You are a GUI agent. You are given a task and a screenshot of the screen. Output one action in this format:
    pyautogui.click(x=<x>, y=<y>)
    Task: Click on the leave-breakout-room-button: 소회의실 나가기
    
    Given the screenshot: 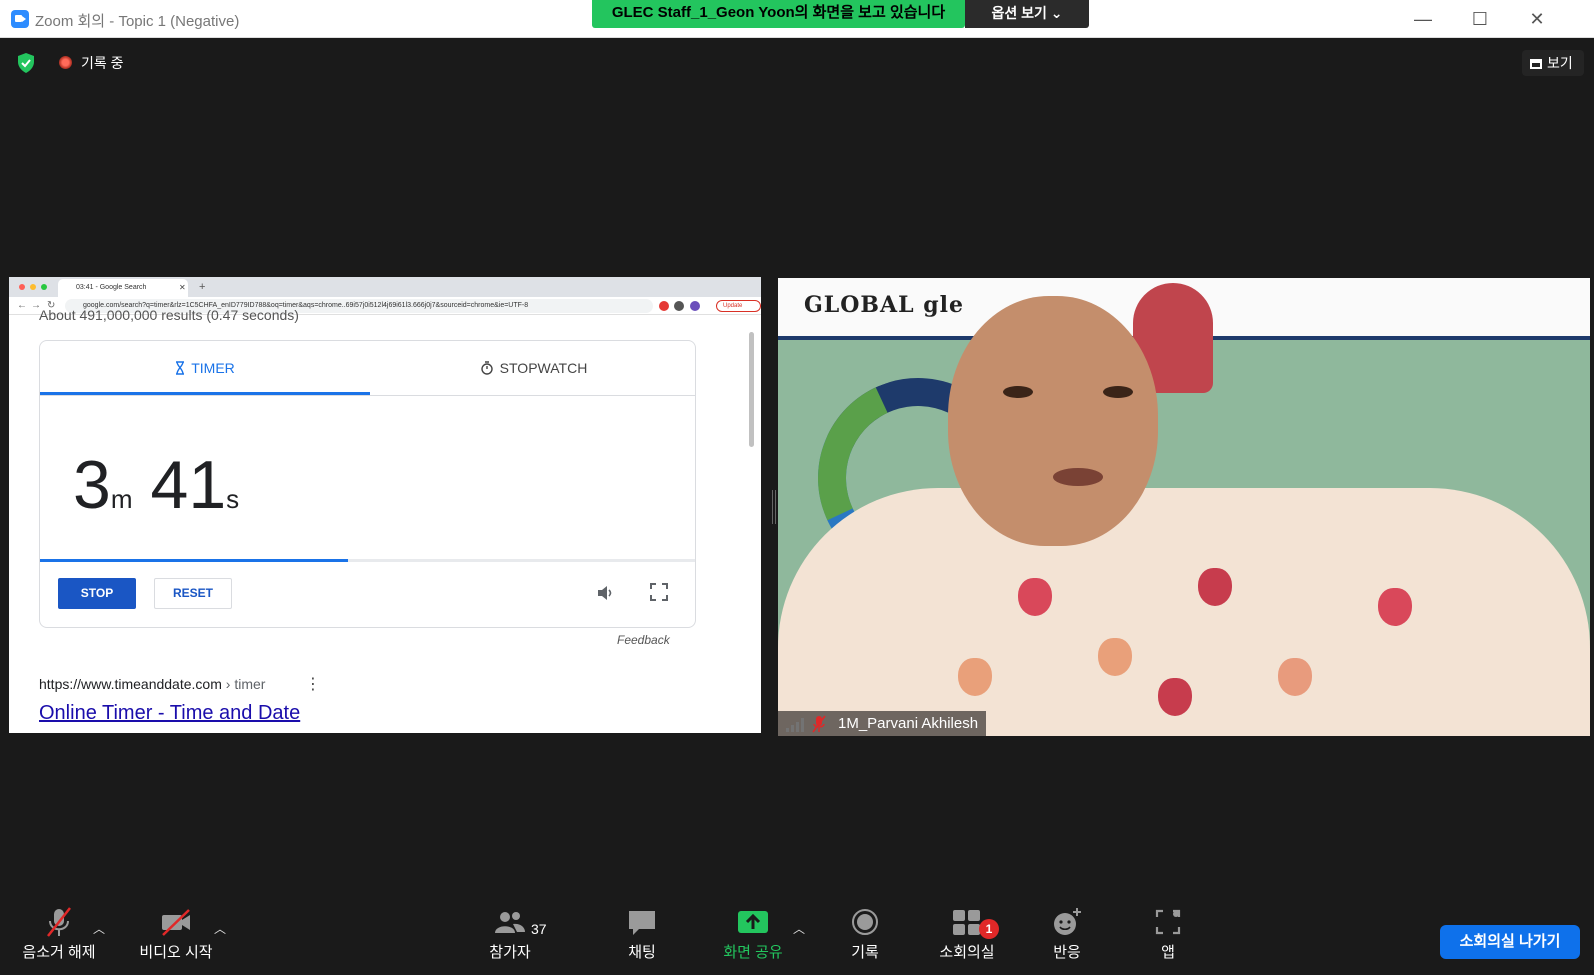 What is the action you would take?
    pyautogui.click(x=1510, y=942)
    